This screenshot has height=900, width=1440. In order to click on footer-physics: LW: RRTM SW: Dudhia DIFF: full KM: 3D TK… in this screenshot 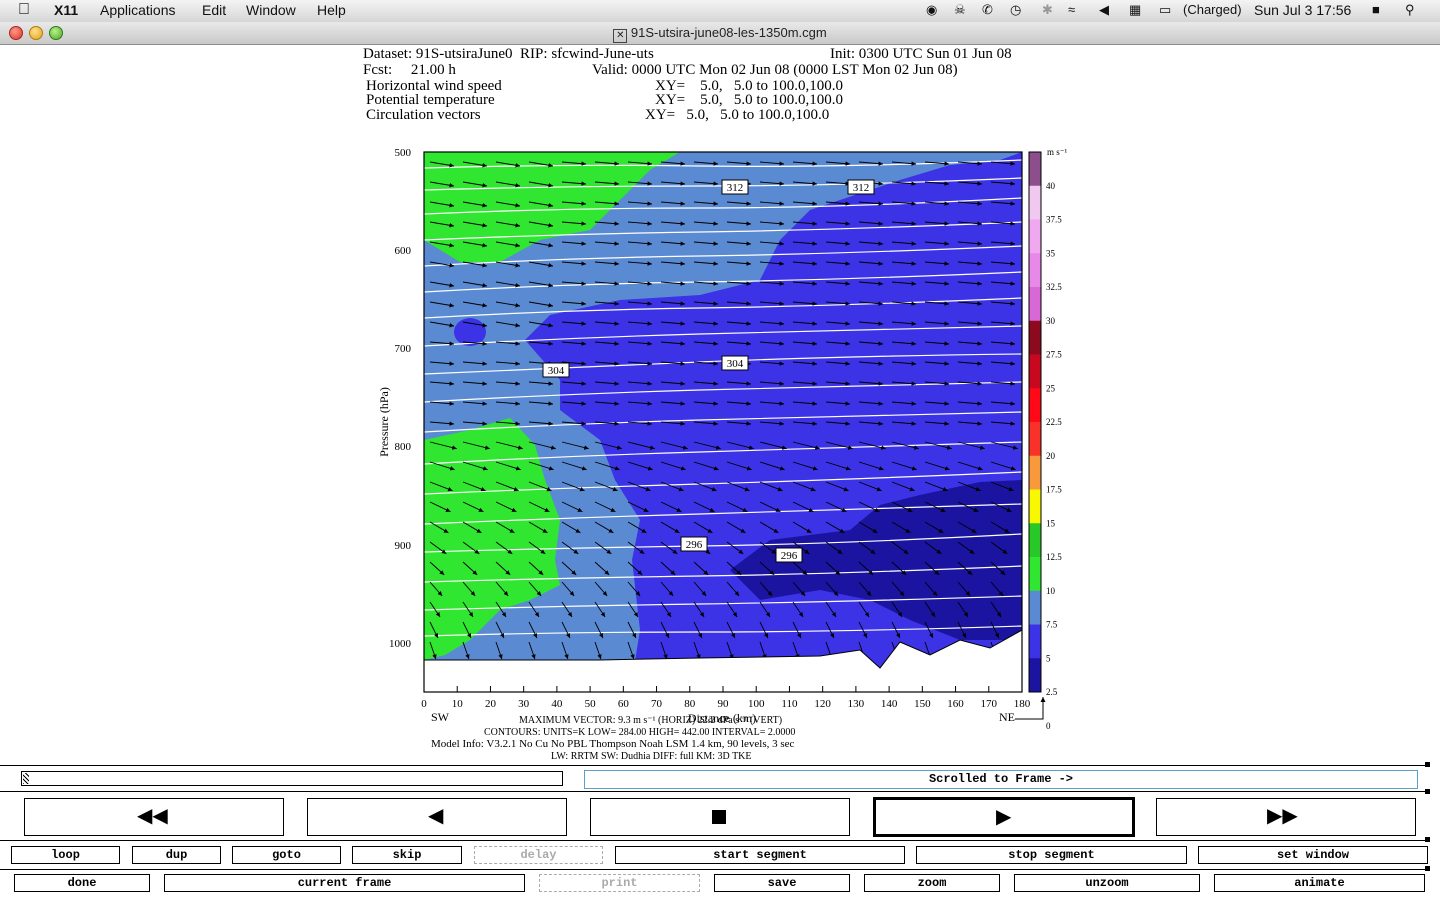, I will do `click(651, 756)`.